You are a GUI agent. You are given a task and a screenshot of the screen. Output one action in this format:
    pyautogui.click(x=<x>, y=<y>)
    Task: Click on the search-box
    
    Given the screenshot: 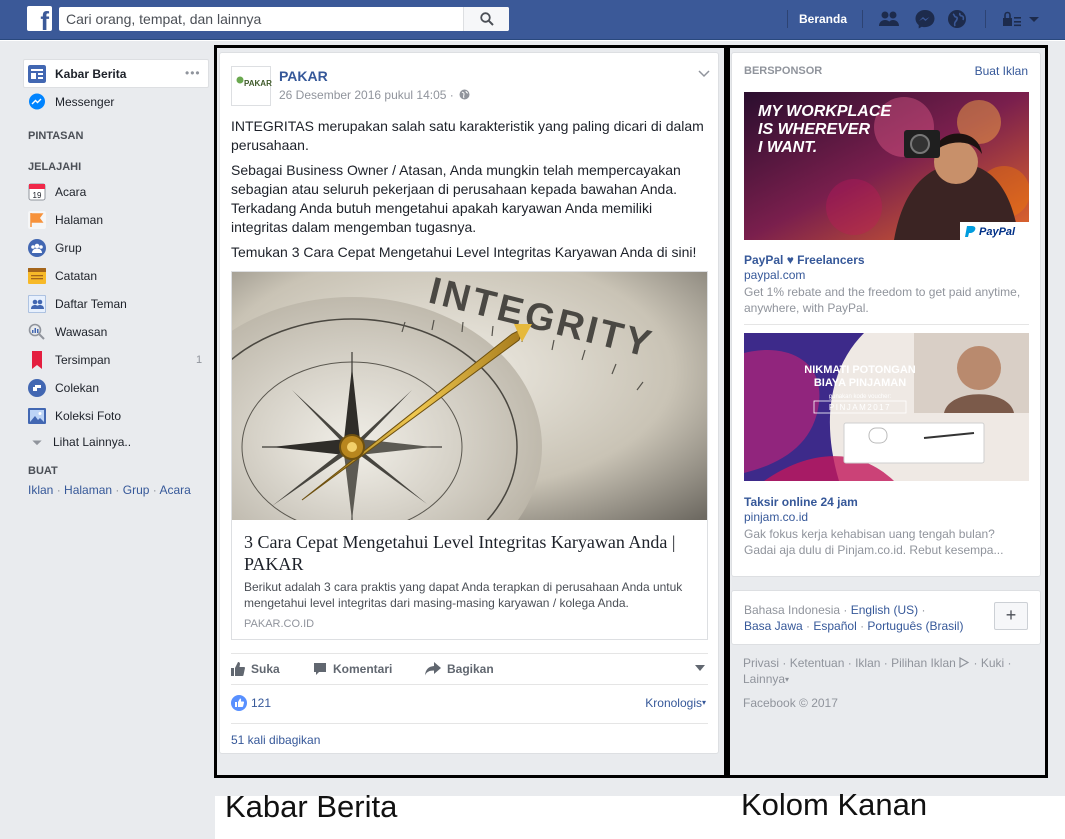 What is the action you would take?
    pyautogui.click(x=284, y=19)
    